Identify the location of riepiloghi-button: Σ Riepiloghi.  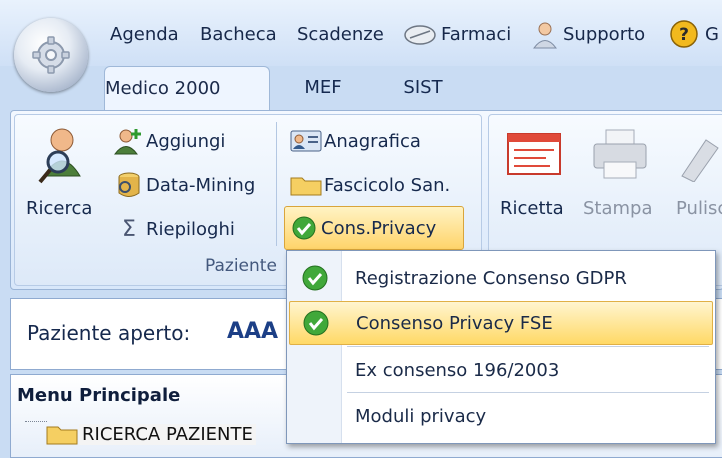
(173, 229).